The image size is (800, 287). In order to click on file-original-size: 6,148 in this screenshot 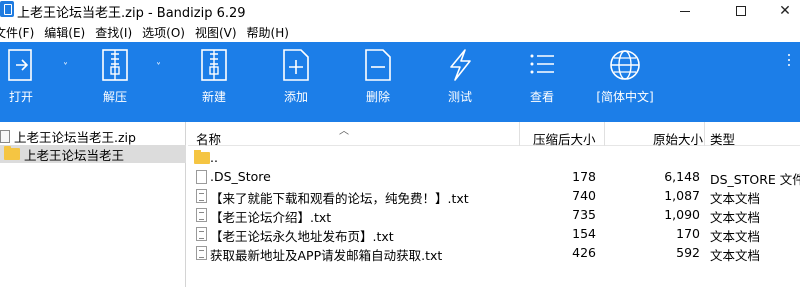, I will do `click(682, 176)`.